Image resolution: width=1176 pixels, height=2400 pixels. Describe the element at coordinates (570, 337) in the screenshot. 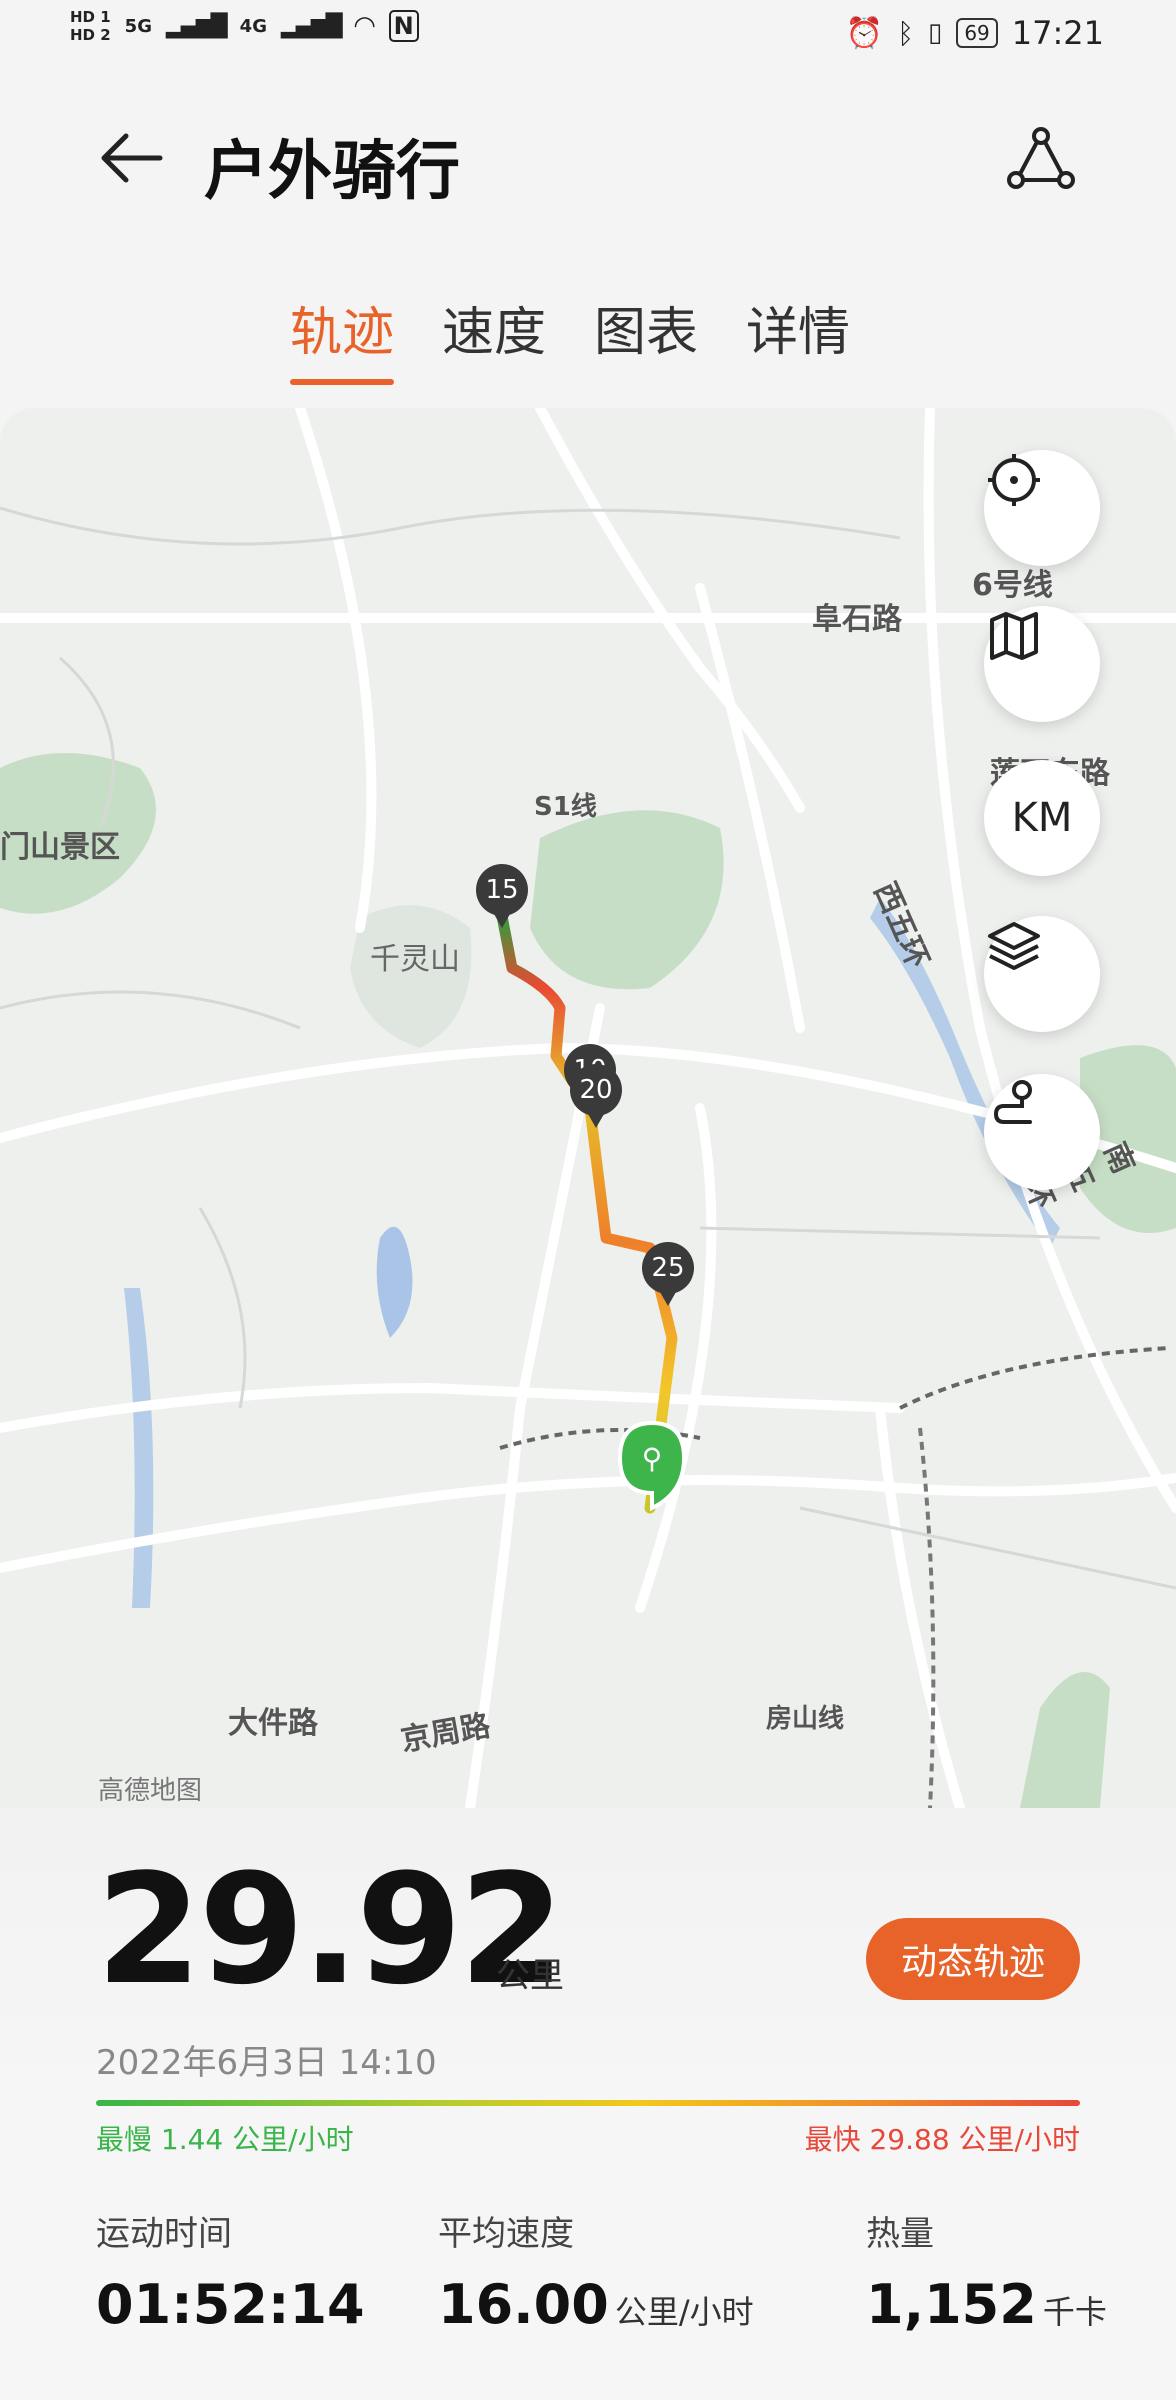

I see `tab-bar: 轨迹 速度 图表 详情` at that location.